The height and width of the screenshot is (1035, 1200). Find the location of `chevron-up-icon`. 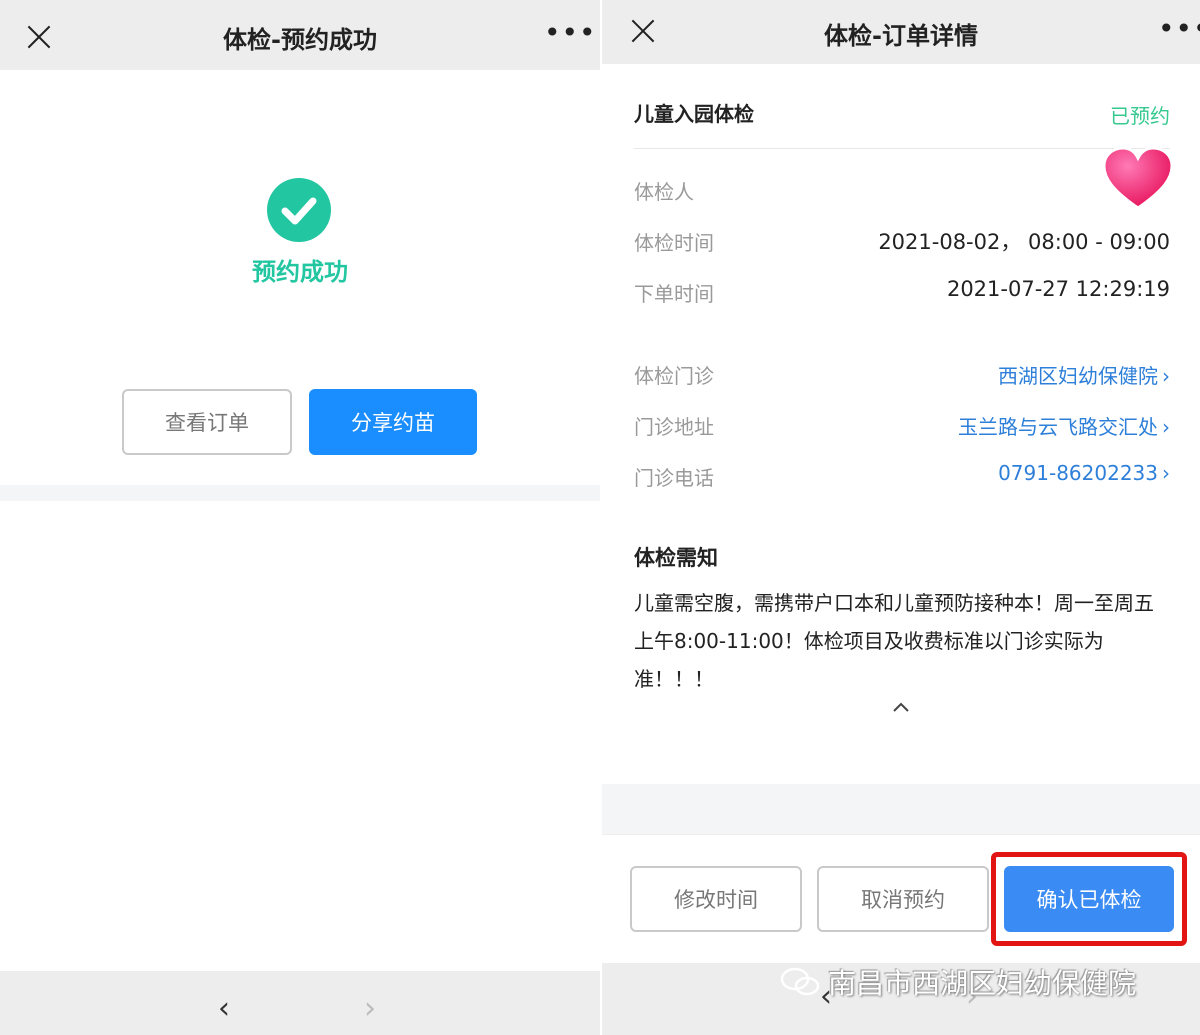

chevron-up-icon is located at coordinates (901, 707).